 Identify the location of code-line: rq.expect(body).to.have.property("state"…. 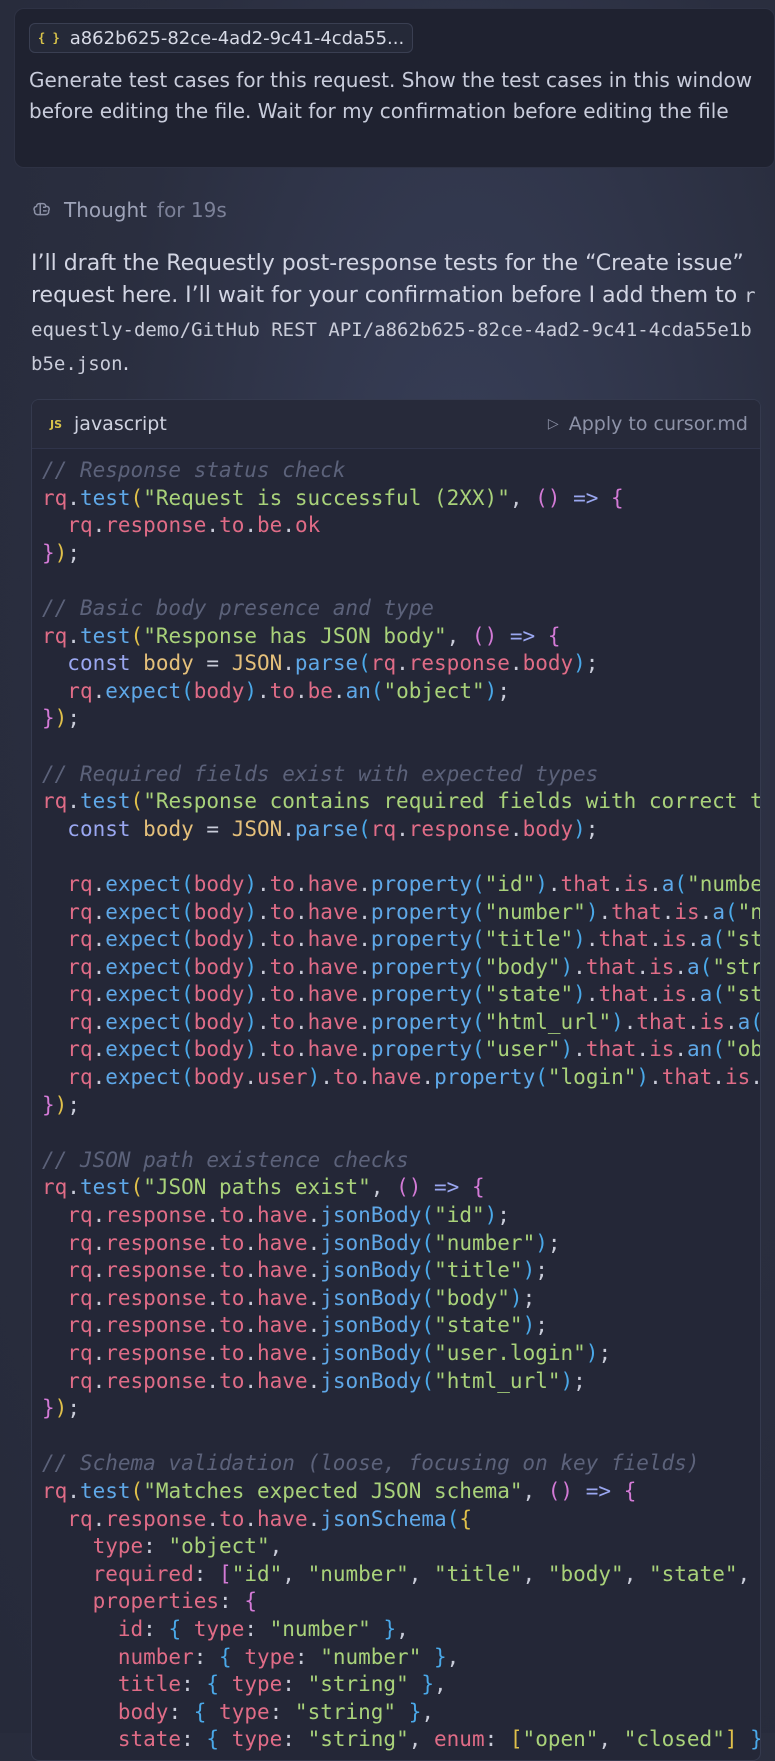
(413, 994).